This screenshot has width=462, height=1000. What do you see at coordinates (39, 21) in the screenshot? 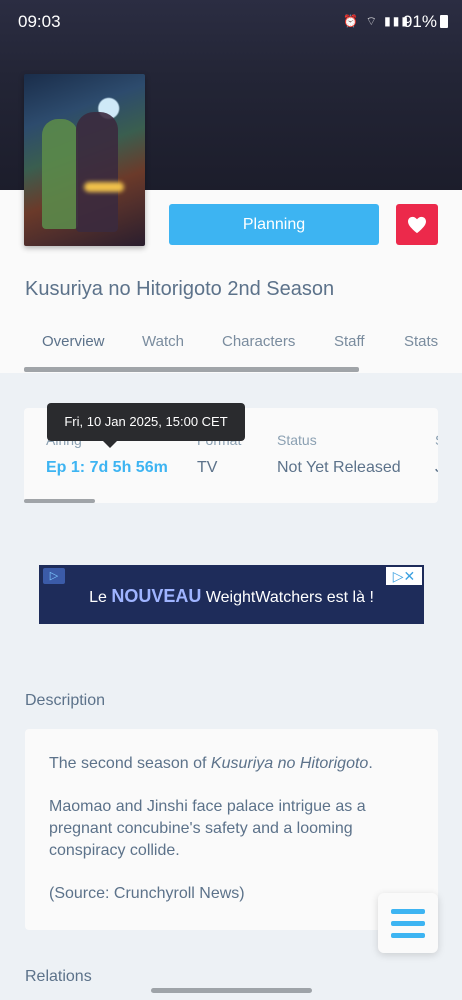
I see `status-time: 09:03` at bounding box center [39, 21].